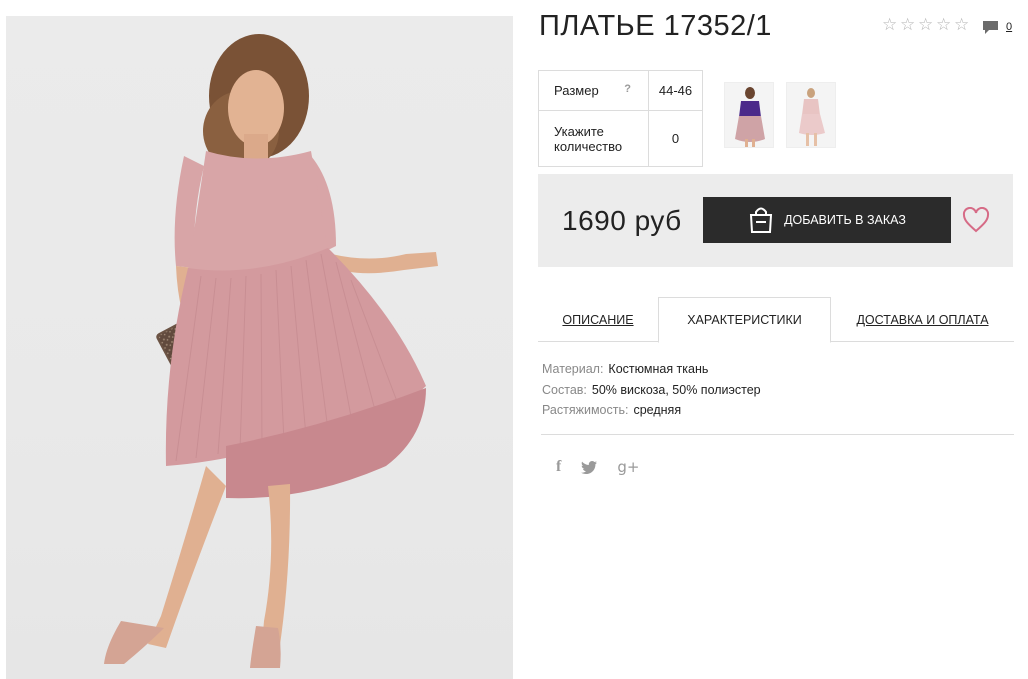  What do you see at coordinates (627, 89) in the screenshot?
I see `help-icon: ?` at bounding box center [627, 89].